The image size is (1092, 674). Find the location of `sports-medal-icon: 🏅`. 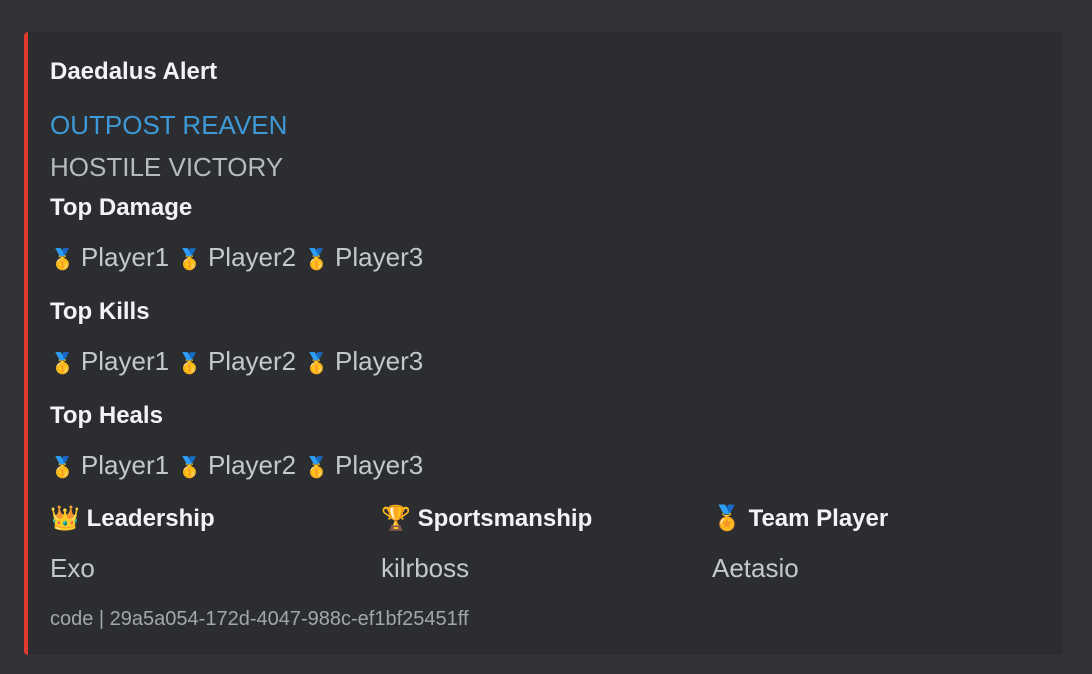

sports-medal-icon: 🏅 is located at coordinates (727, 518).